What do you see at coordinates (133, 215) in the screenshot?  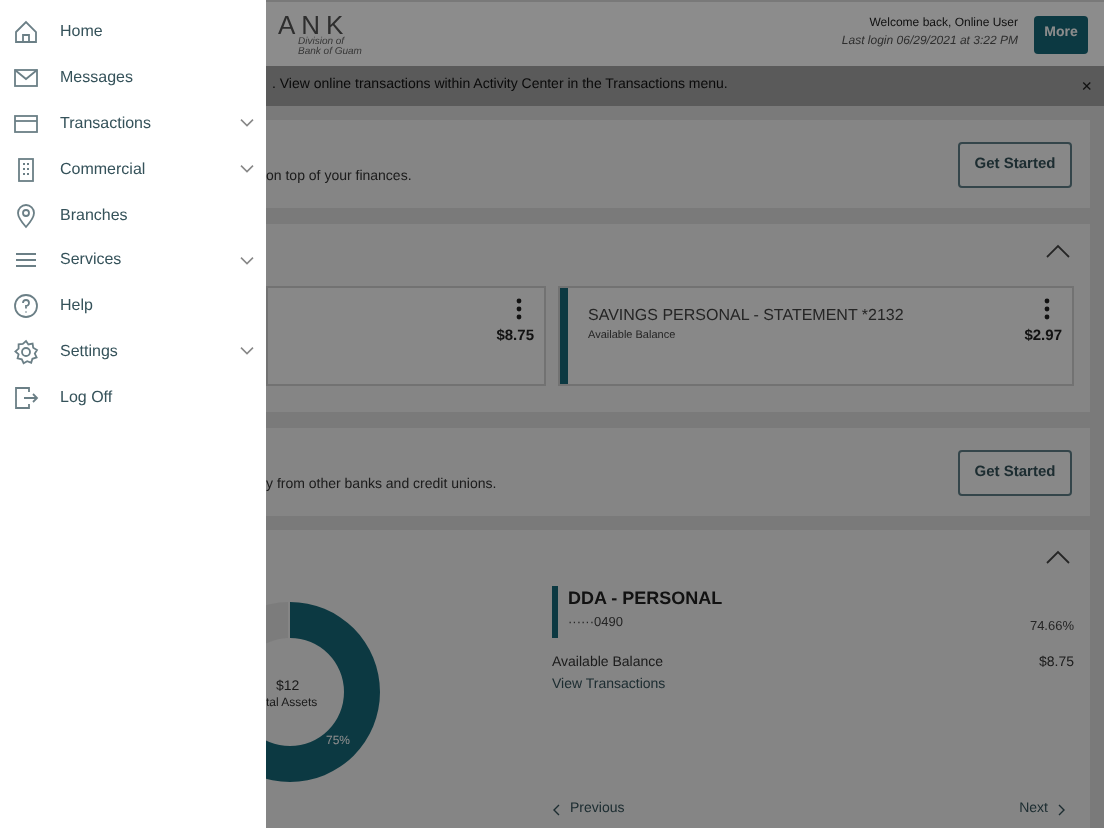 I see `menu-item: Branches` at bounding box center [133, 215].